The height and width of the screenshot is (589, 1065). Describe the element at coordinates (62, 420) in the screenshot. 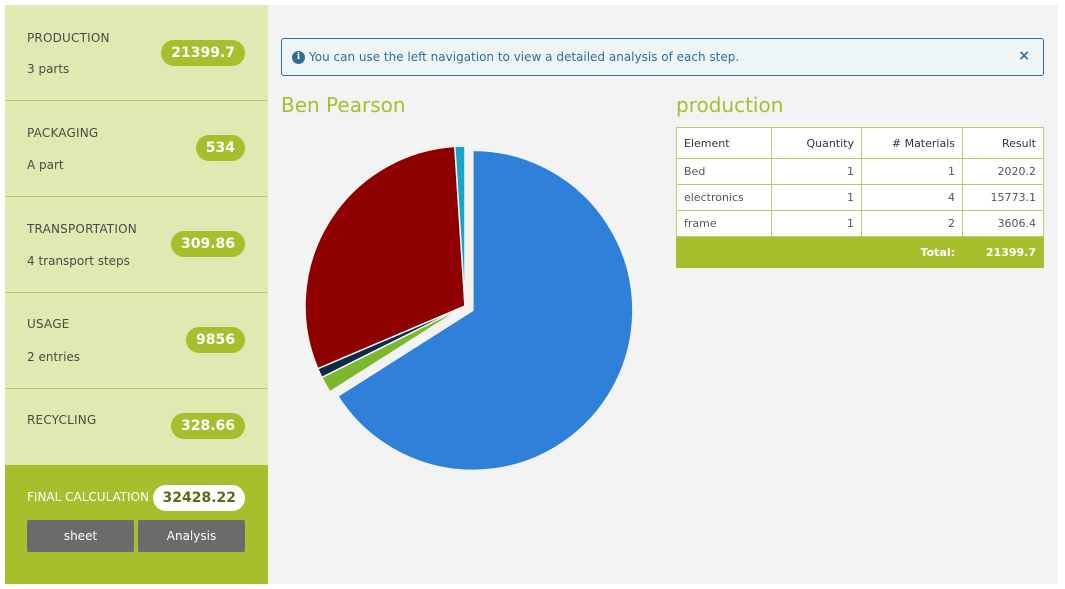

I see `step-title: RECYCLING` at that location.